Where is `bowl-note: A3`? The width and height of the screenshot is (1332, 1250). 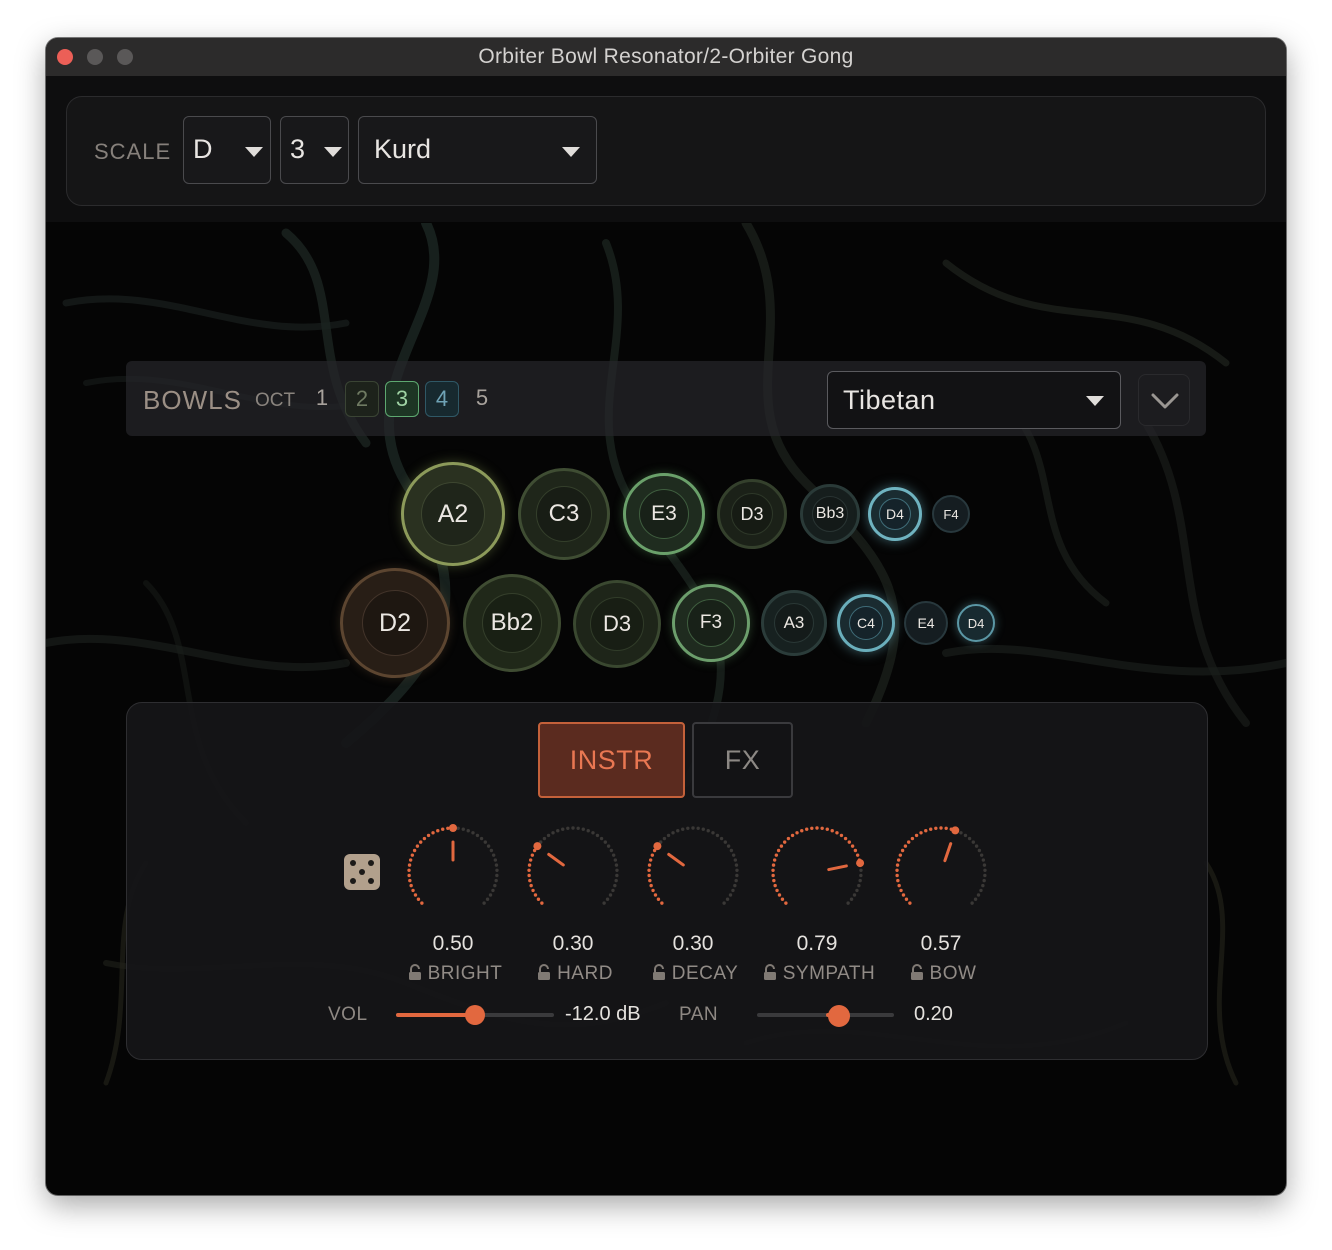 bowl-note: A3 is located at coordinates (794, 622).